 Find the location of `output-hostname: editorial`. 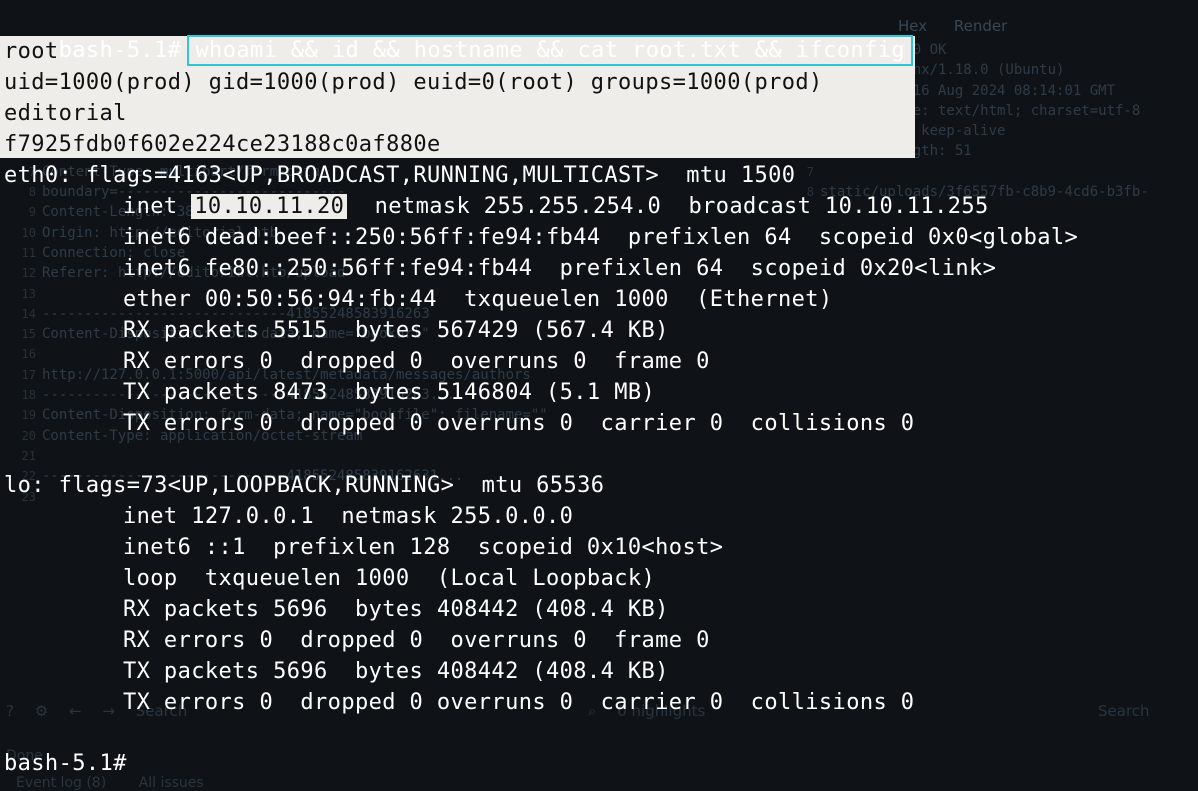

output-hostname: editorial is located at coordinates (65, 113).